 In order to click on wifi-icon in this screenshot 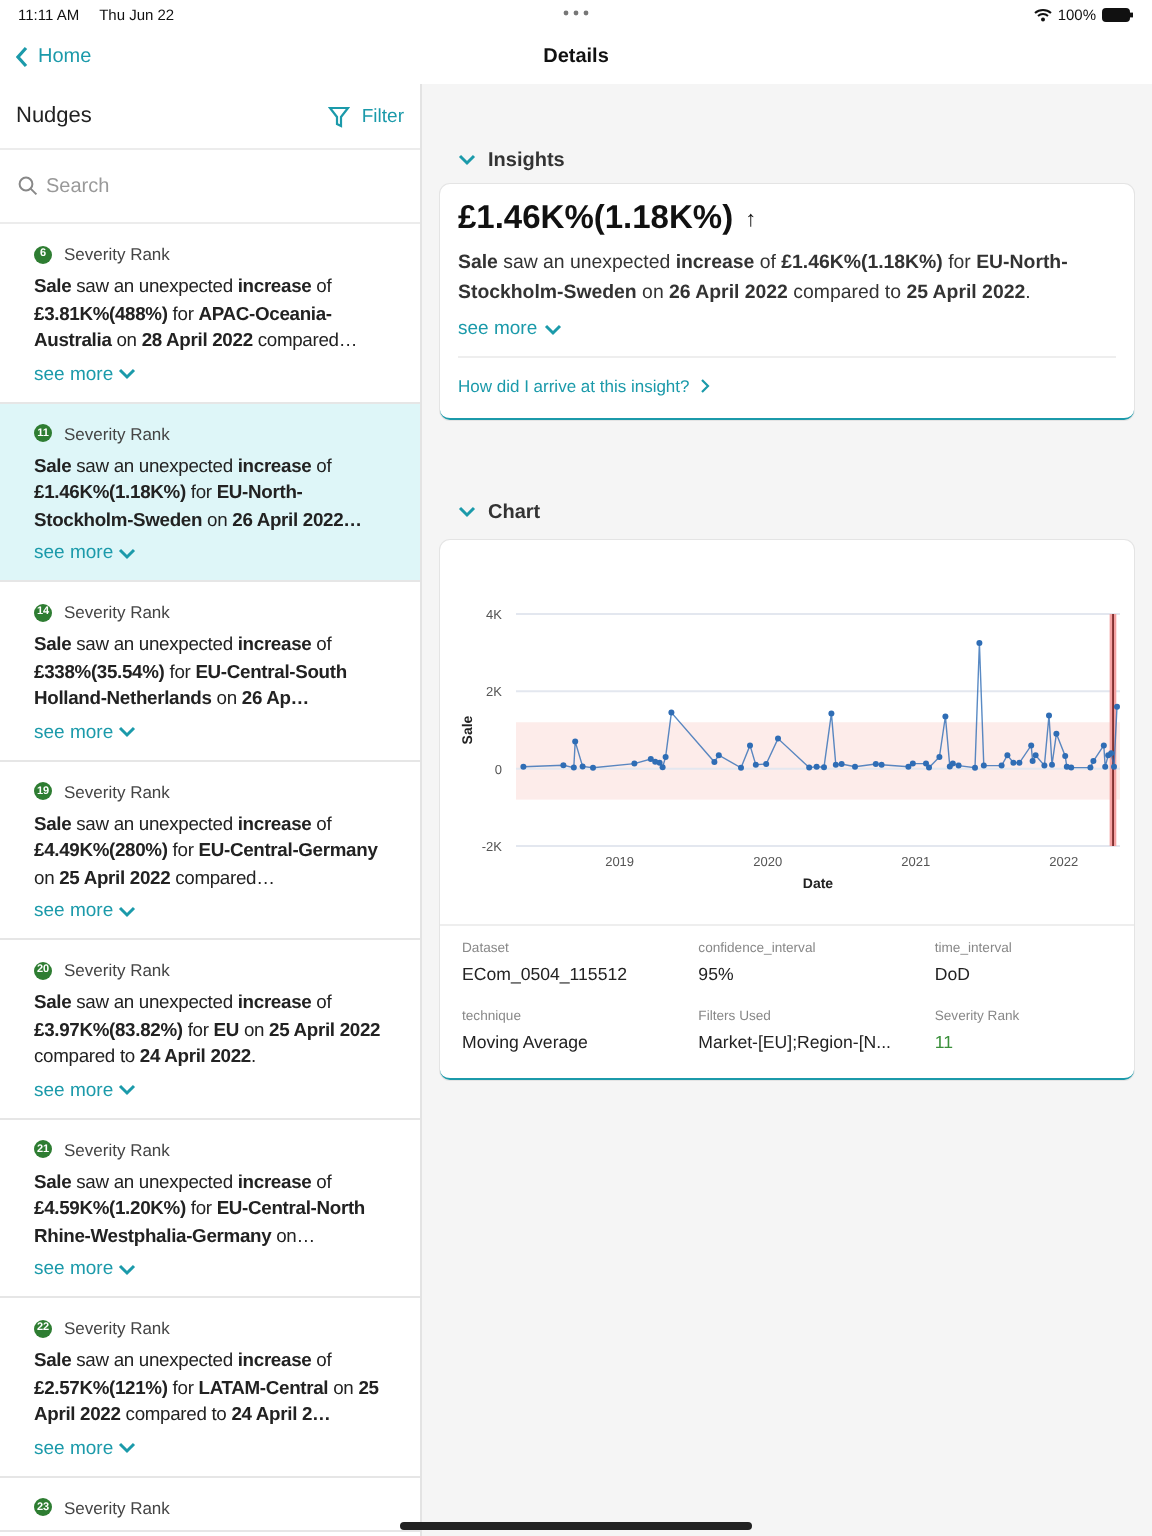, I will do `click(1042, 15)`.